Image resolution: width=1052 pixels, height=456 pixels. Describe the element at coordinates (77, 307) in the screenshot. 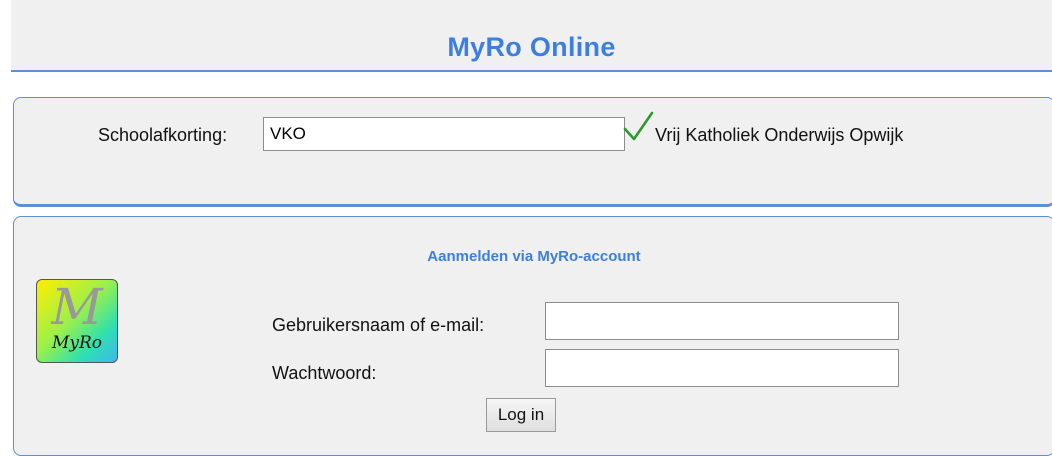

I see `logo-letter: M` at that location.